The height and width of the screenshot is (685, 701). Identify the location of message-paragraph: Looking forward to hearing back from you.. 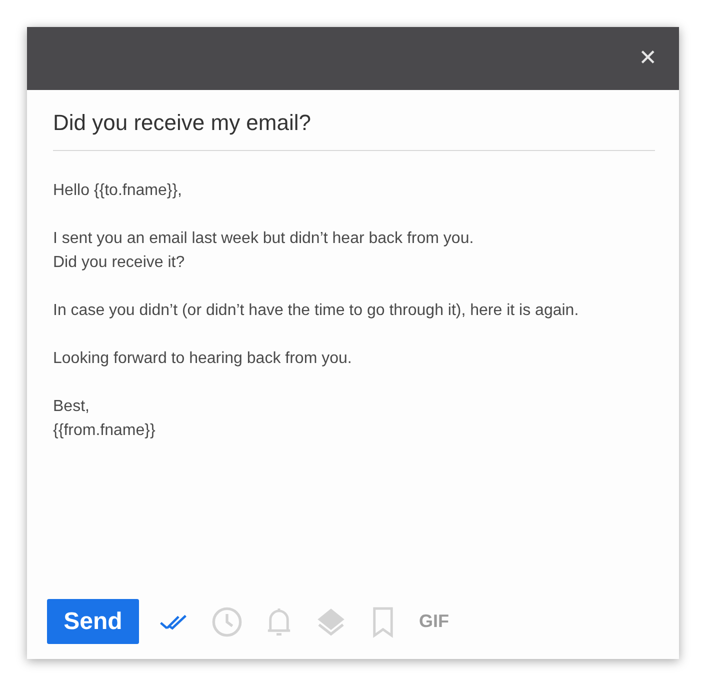
(203, 359).